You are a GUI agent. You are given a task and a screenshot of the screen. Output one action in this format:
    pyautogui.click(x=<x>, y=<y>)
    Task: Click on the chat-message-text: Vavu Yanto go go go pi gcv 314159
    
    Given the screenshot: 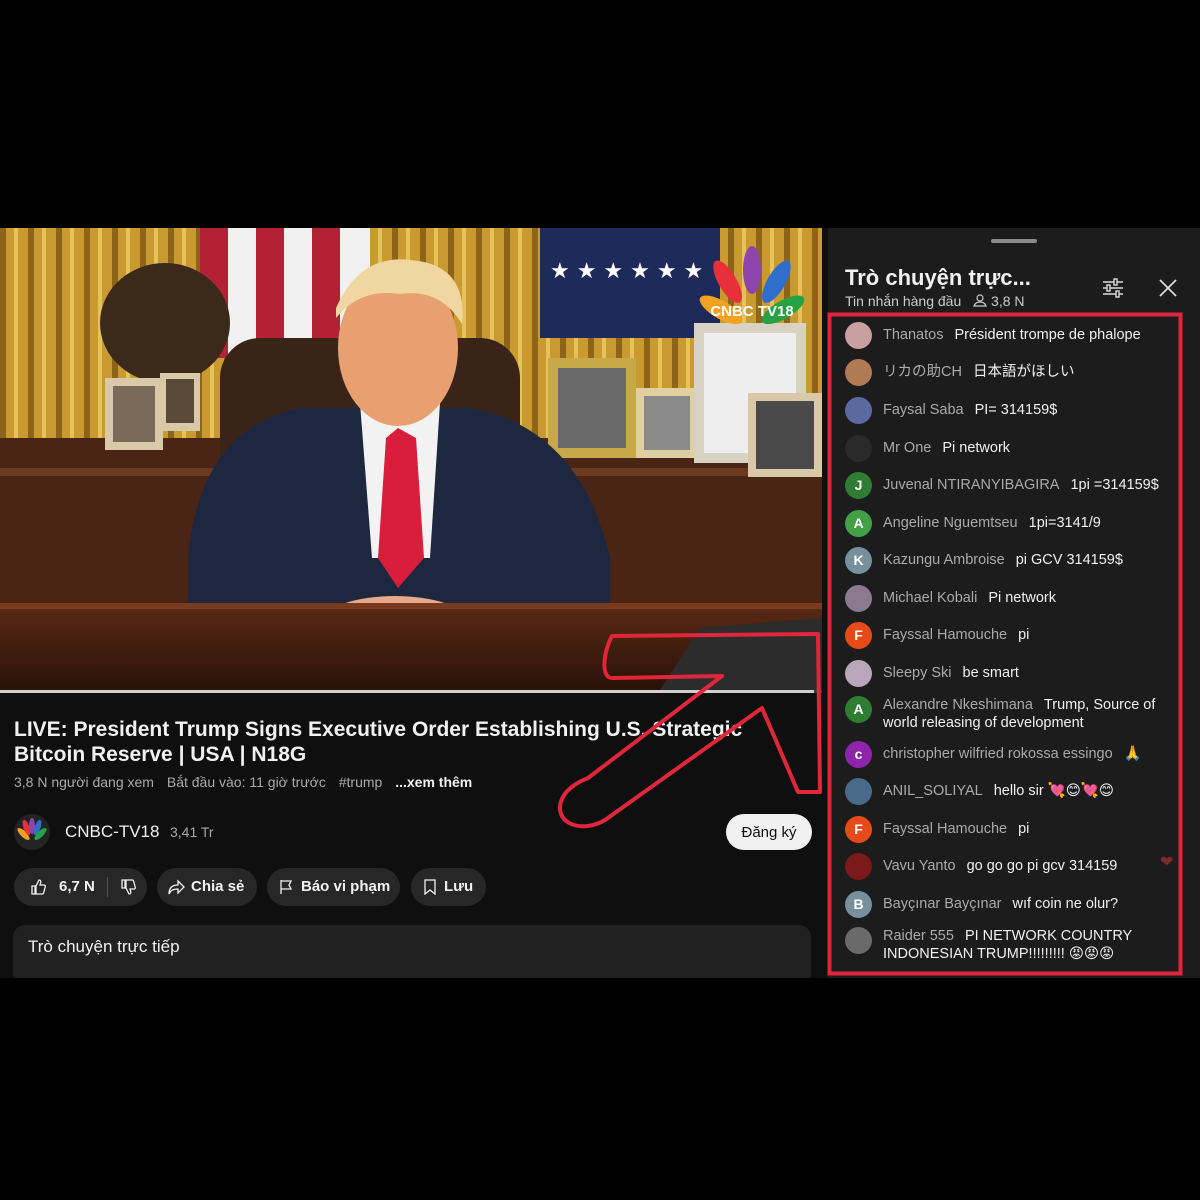 What is the action you would take?
    pyautogui.click(x=1029, y=866)
    